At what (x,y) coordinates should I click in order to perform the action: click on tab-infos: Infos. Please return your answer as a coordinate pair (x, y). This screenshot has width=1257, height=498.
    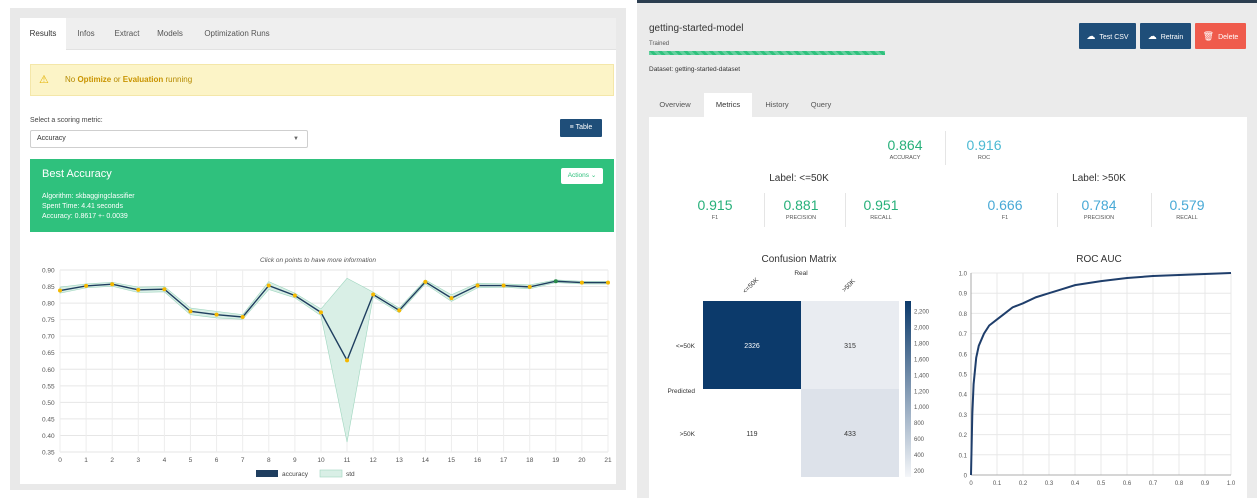
    Looking at the image, I should click on (86, 34).